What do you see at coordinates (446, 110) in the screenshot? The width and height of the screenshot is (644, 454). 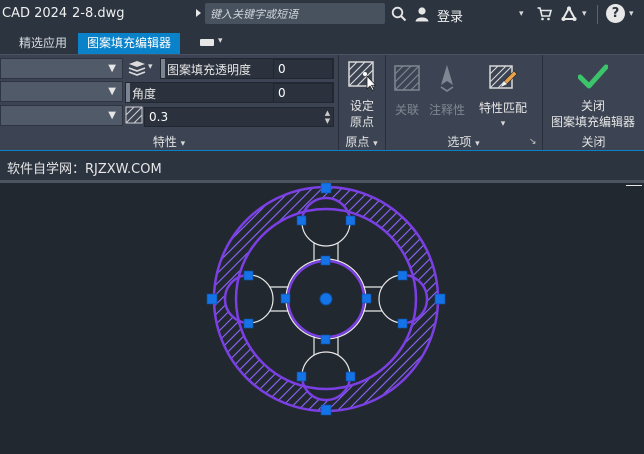 I see `annotative-label: 注释性` at bounding box center [446, 110].